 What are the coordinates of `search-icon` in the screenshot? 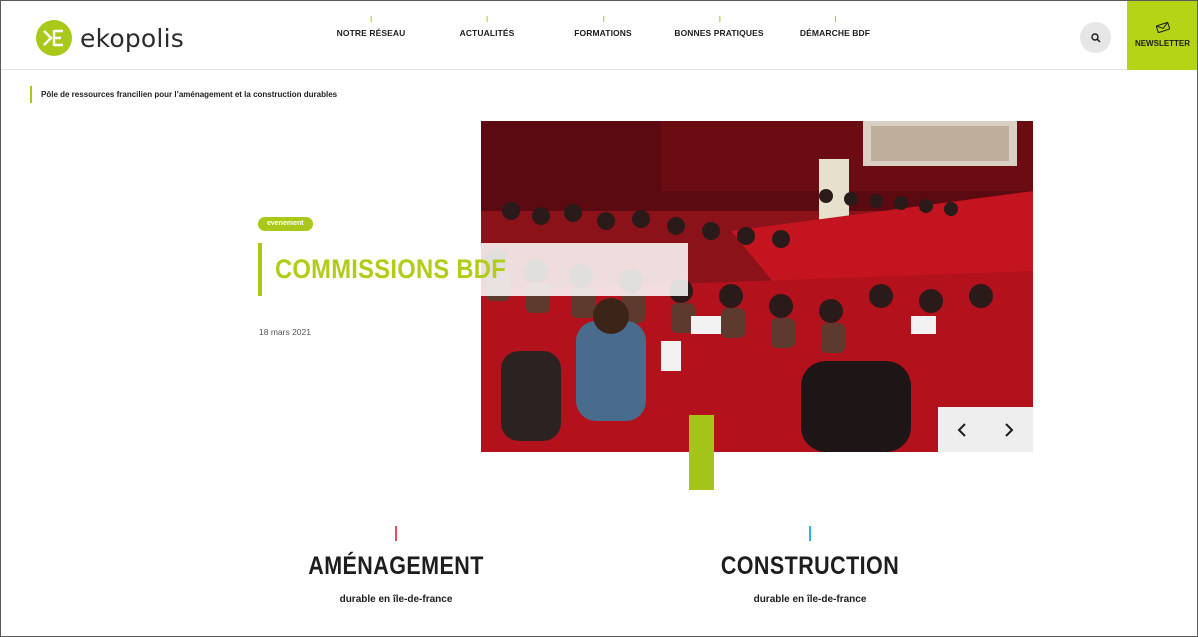 It's located at (1095, 37).